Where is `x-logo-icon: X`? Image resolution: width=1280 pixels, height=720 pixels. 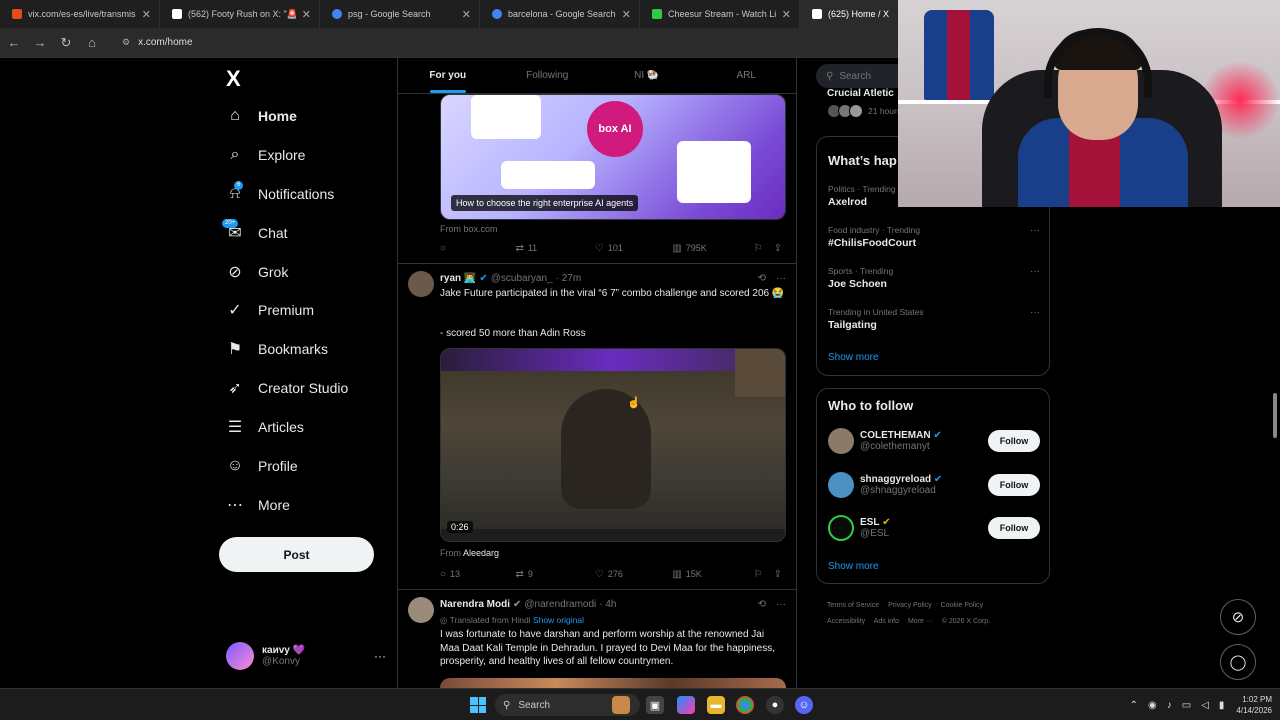 x-logo-icon: X is located at coordinates (233, 79).